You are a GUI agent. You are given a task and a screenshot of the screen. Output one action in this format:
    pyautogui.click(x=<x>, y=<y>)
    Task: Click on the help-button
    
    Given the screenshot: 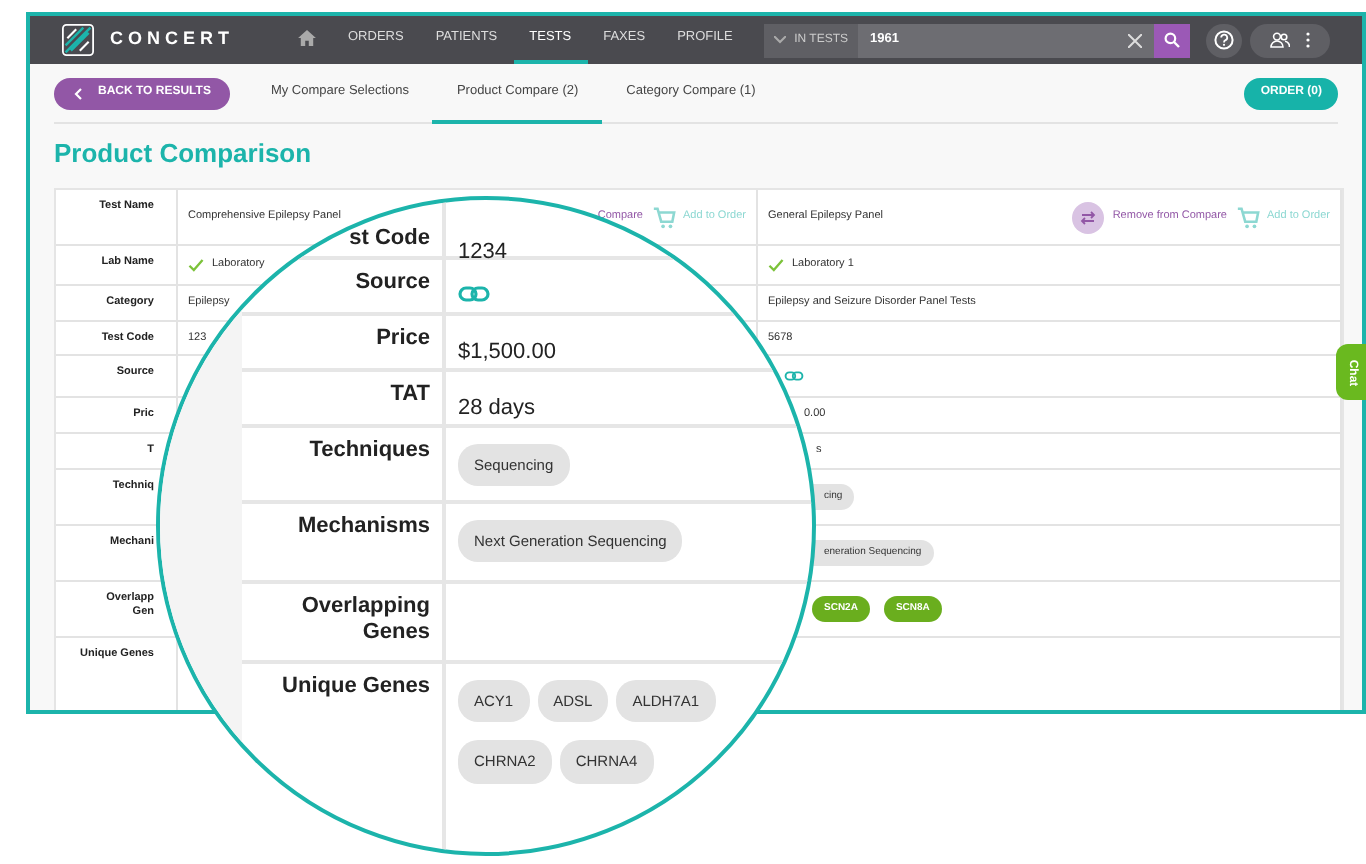 What is the action you would take?
    pyautogui.click(x=1224, y=40)
    